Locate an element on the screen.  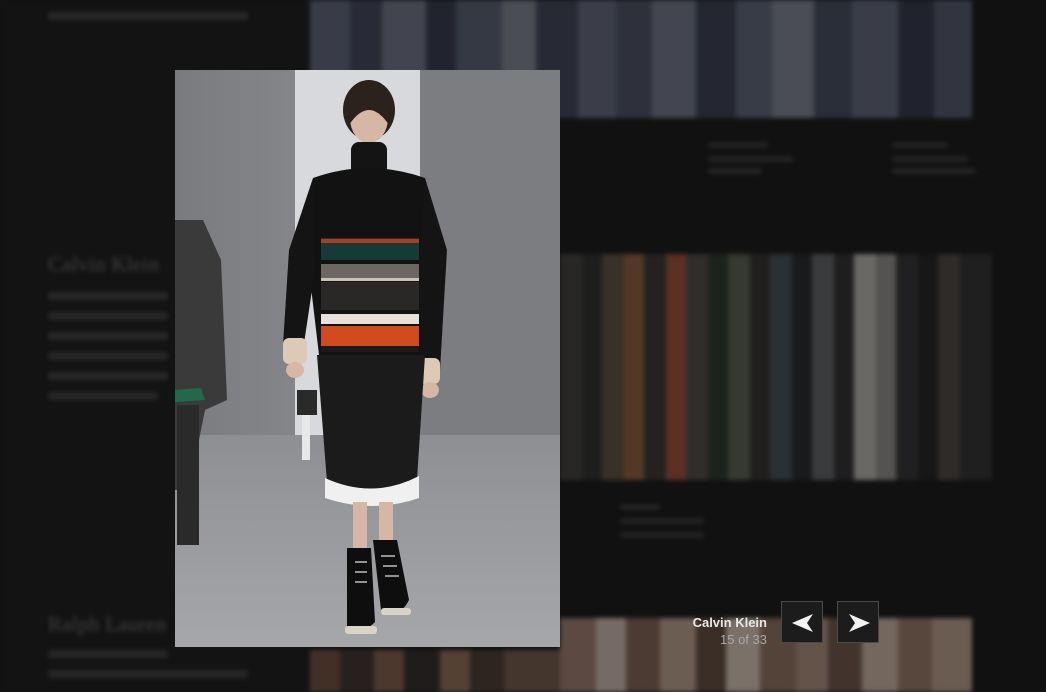
previous-slide-button is located at coordinates (802, 622).